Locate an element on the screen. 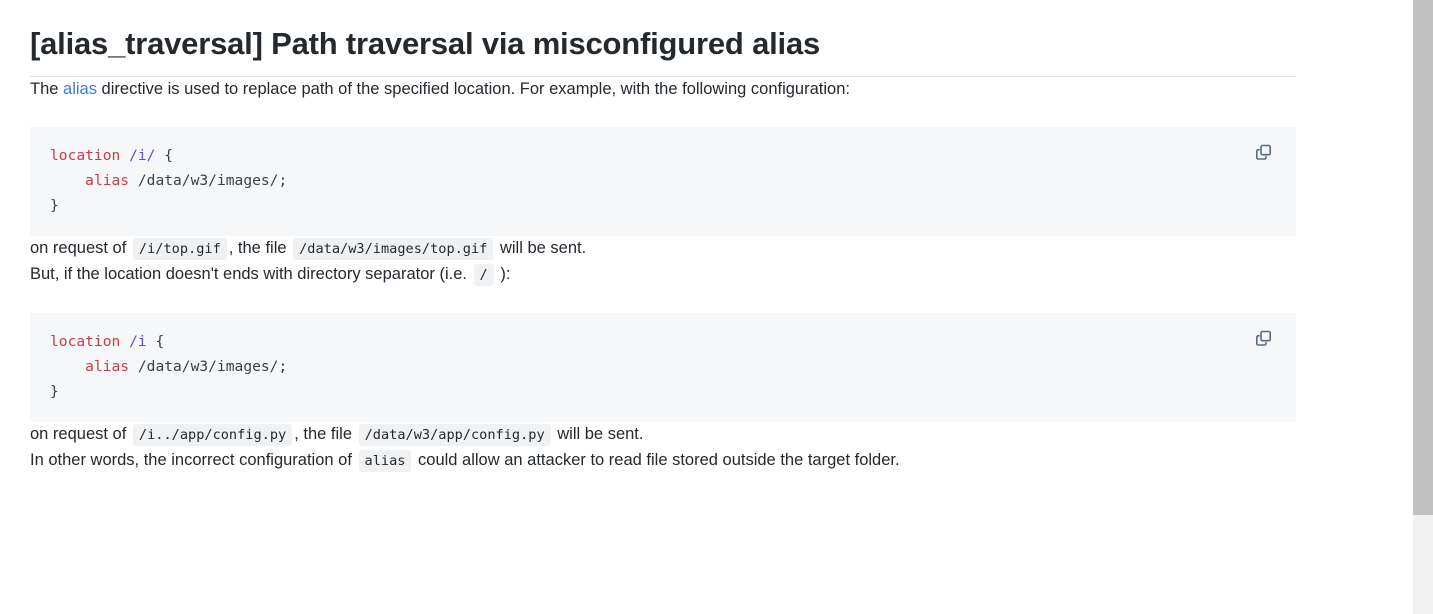  code-keyword-location-1: location is located at coordinates (85, 156).